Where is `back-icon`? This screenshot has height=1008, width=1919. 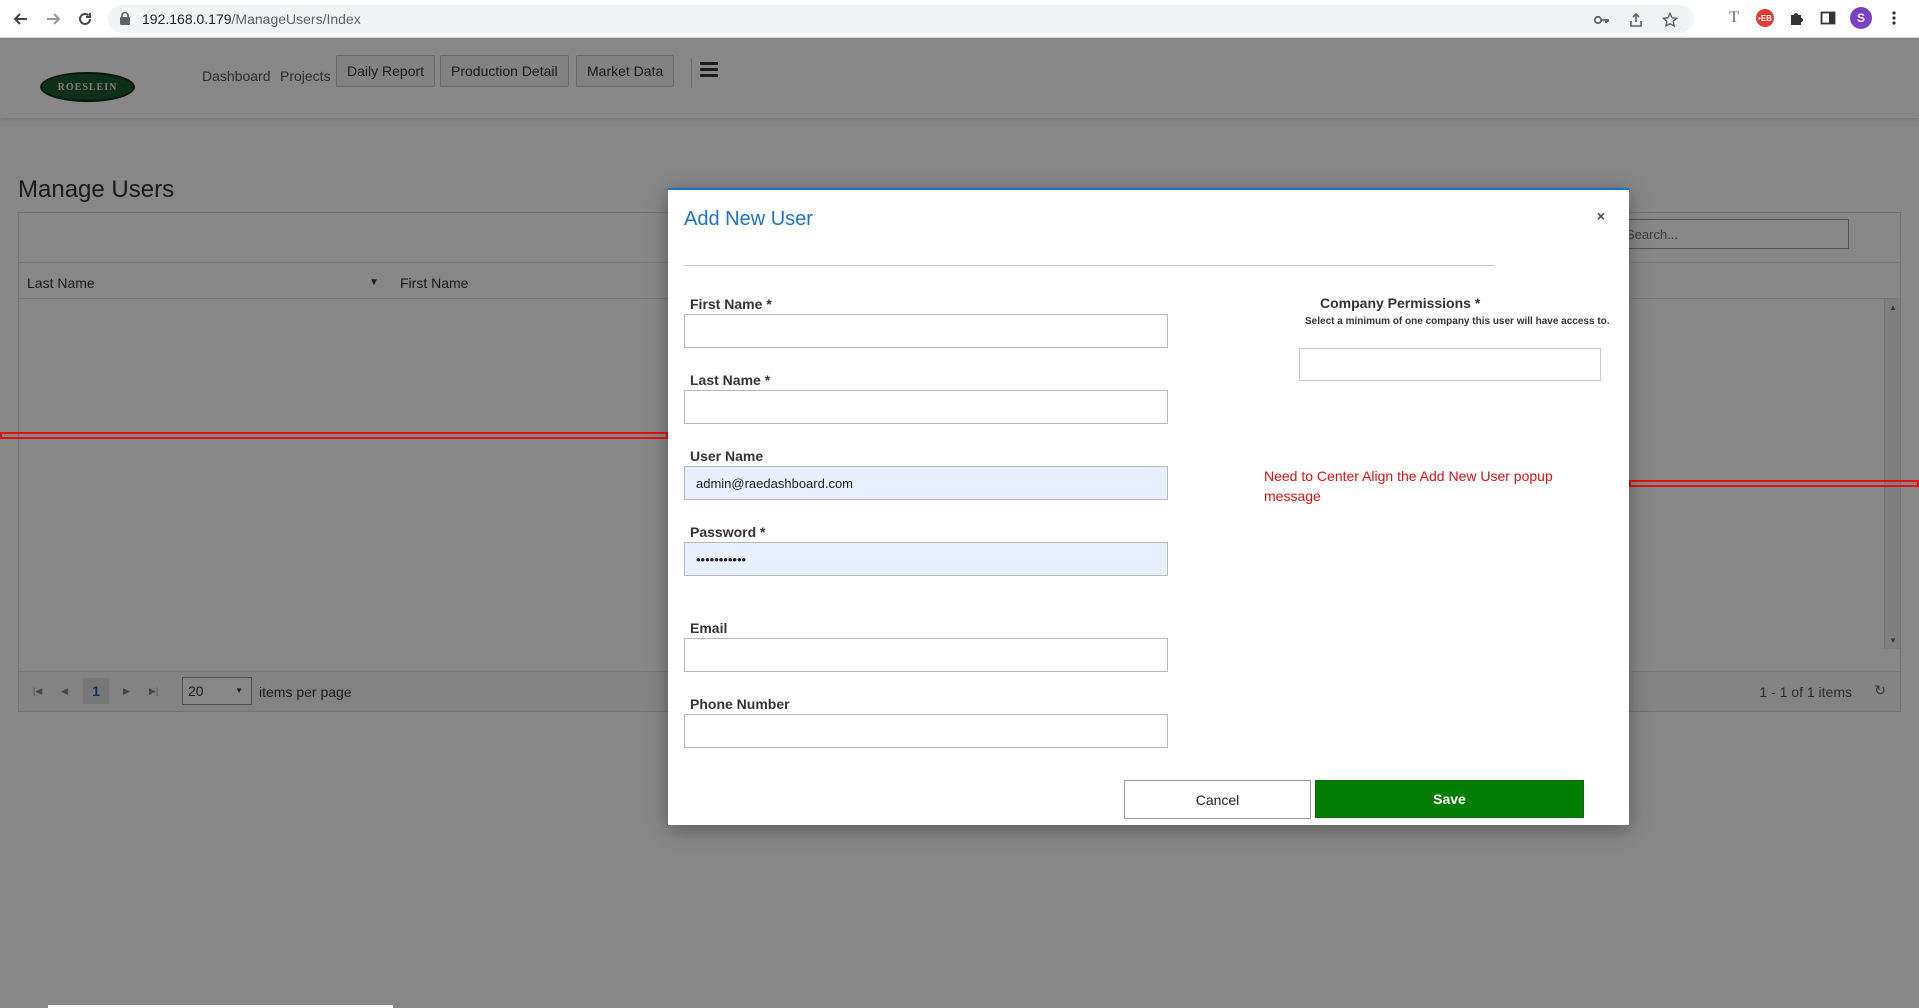 back-icon is located at coordinates (21, 19).